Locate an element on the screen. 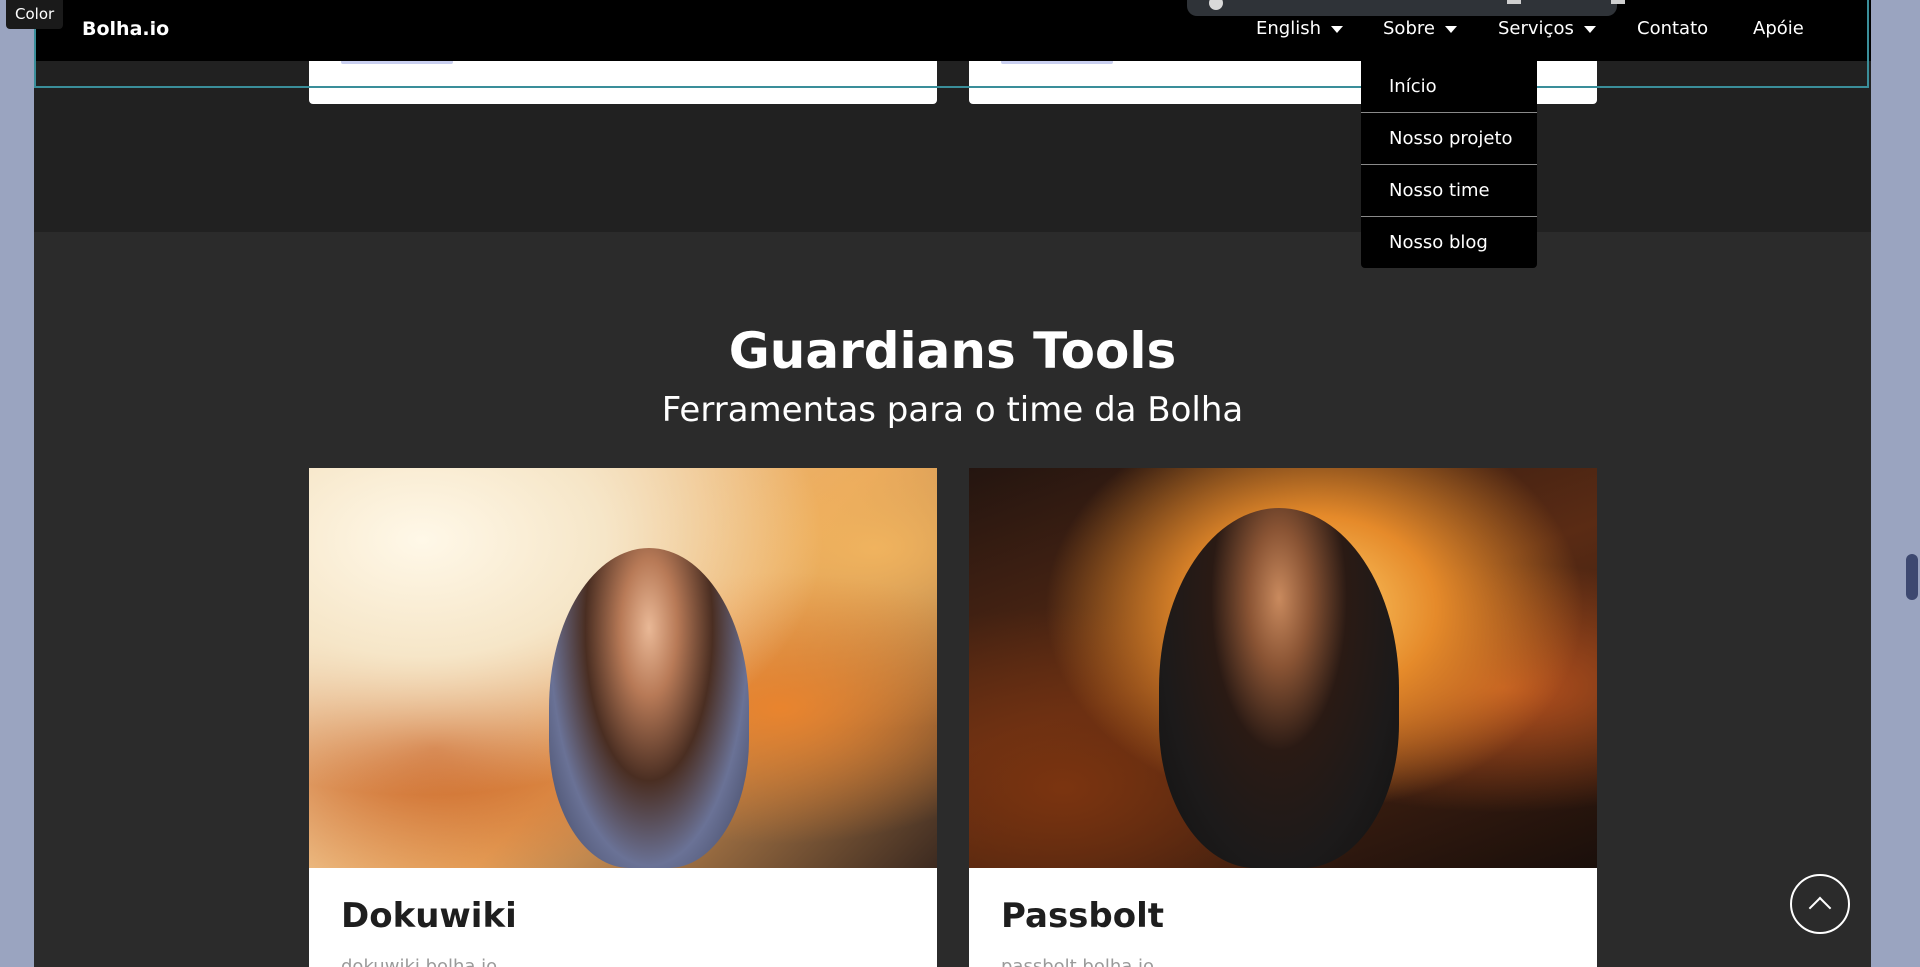 This screenshot has width=1920, height=967. nav-apoie-label: Apóie is located at coordinates (1778, 28).